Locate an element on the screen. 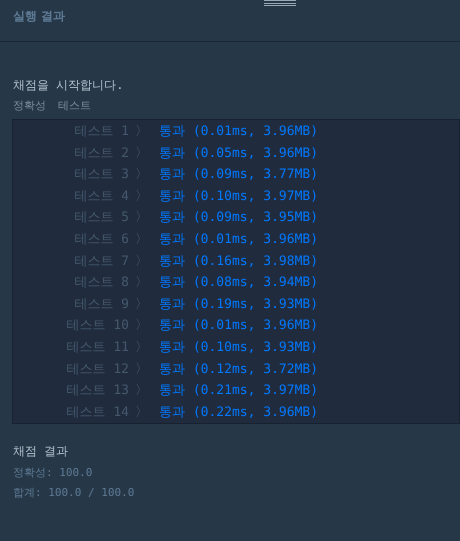 This screenshot has width=460, height=541. test-result: 통과 (0.09ms, 3.77MB) is located at coordinates (238, 175).